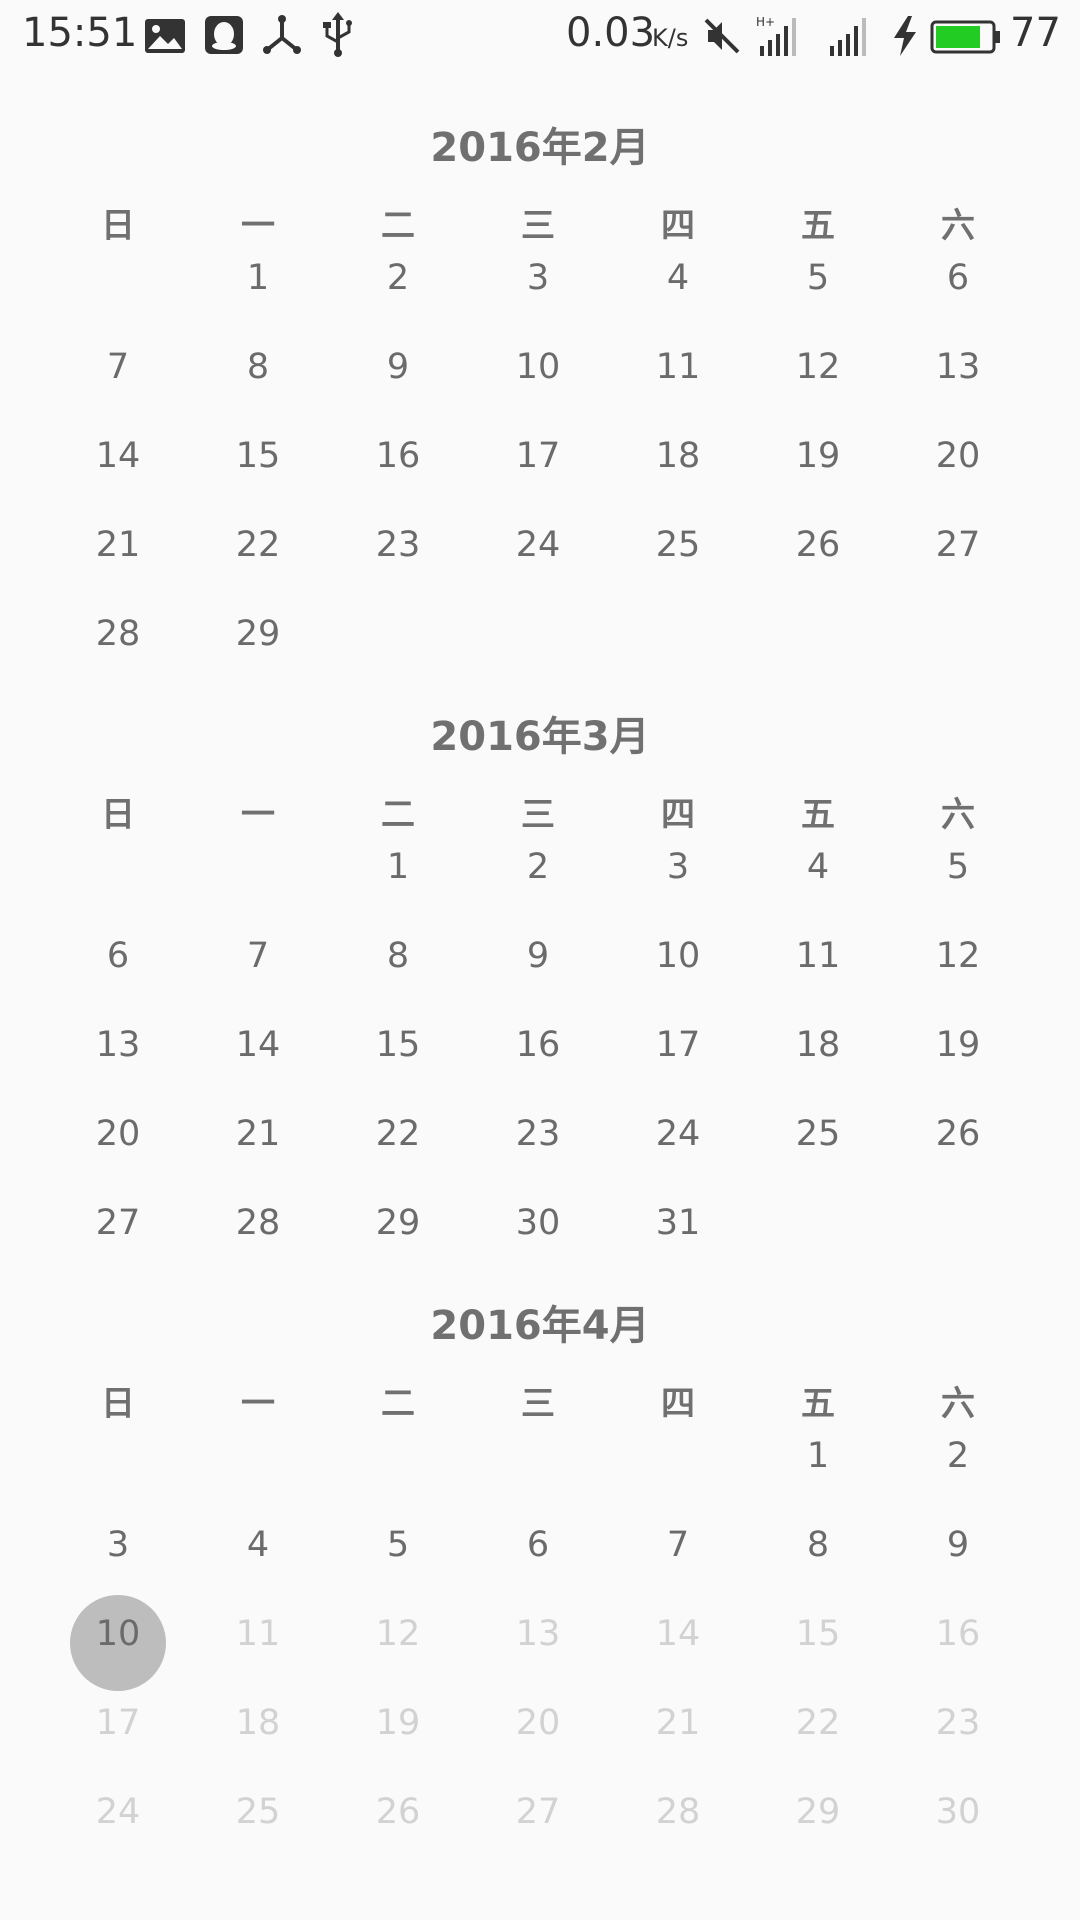  Describe the element at coordinates (258, 1404) in the screenshot. I see `weekday-label: 一` at that location.